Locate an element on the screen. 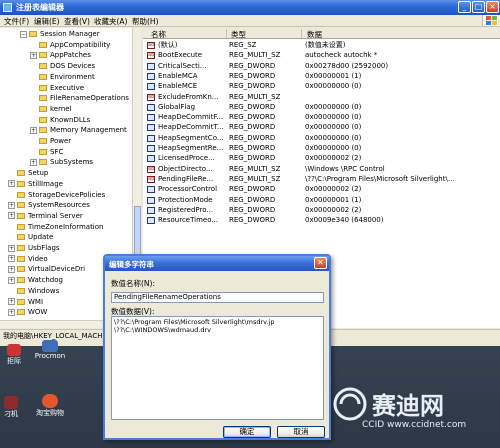 This screenshot has height=448, width=500. ok-button: 确定 is located at coordinates (247, 432).